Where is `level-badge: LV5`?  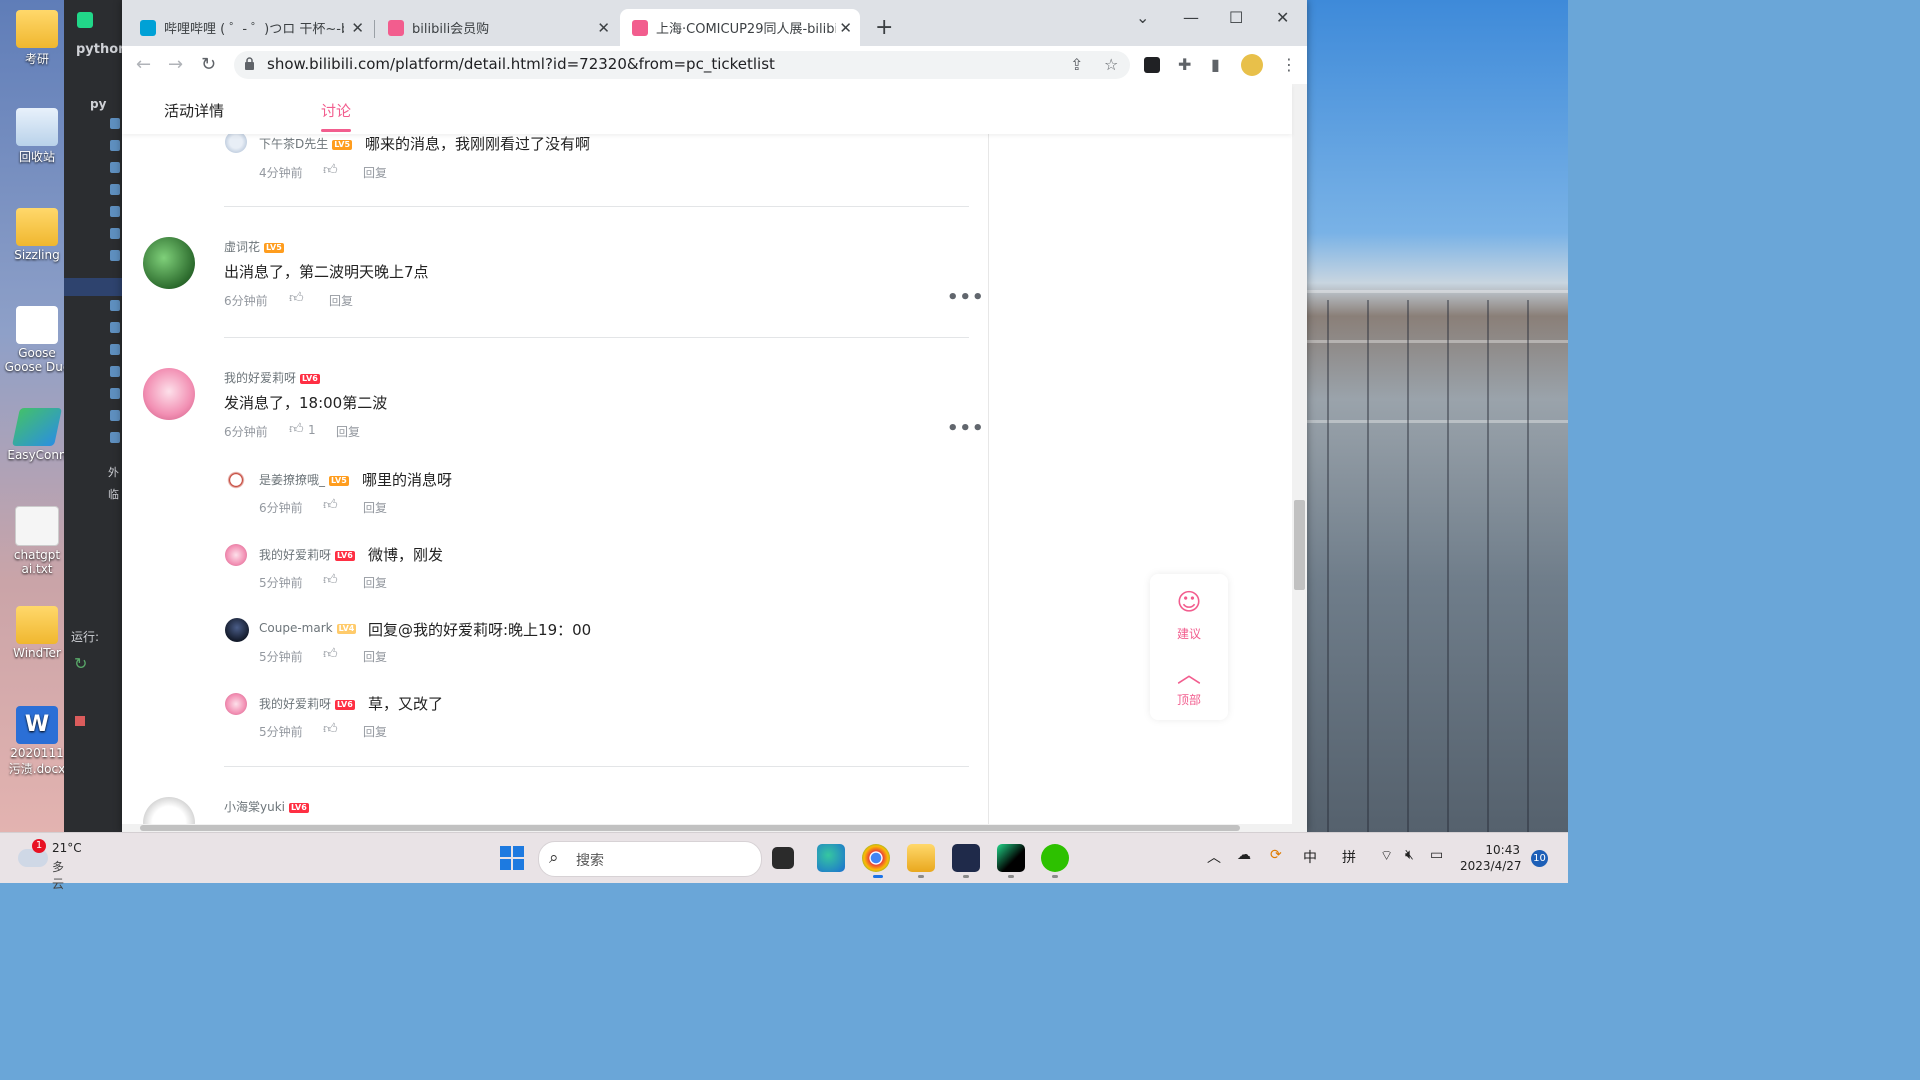 level-badge: LV5 is located at coordinates (339, 480).